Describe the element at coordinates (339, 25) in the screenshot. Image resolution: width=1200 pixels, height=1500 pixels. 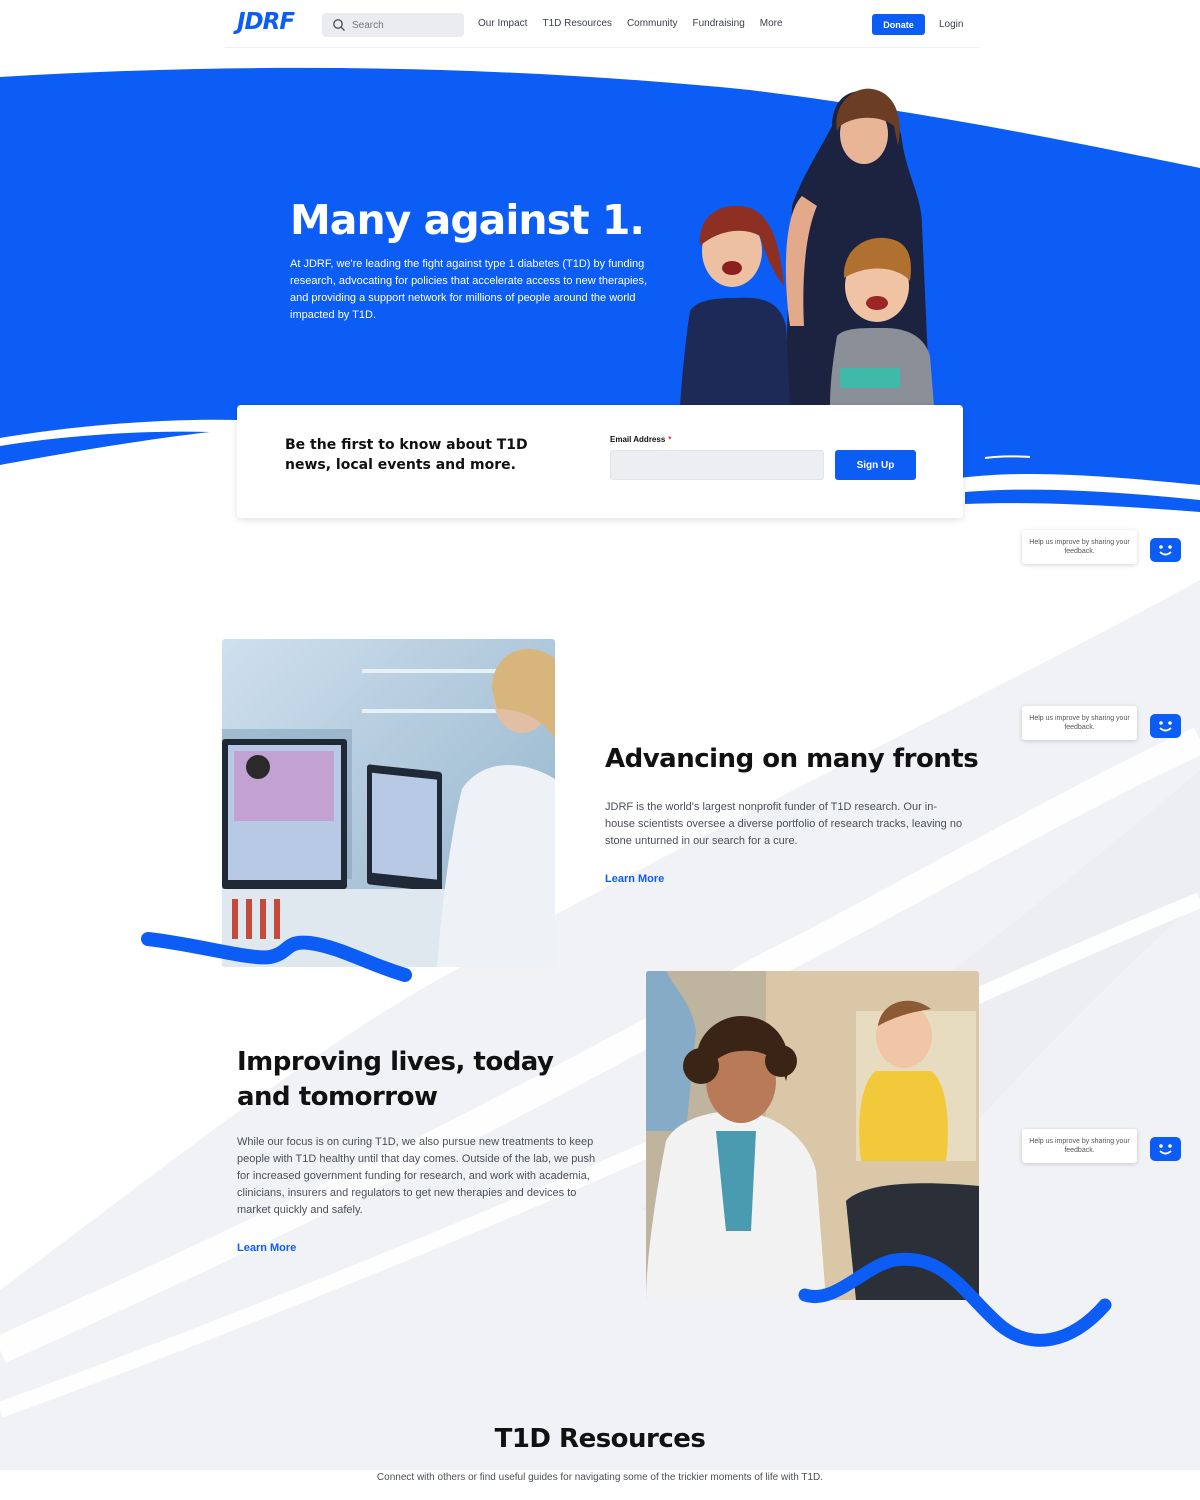
I see `search-icon` at that location.